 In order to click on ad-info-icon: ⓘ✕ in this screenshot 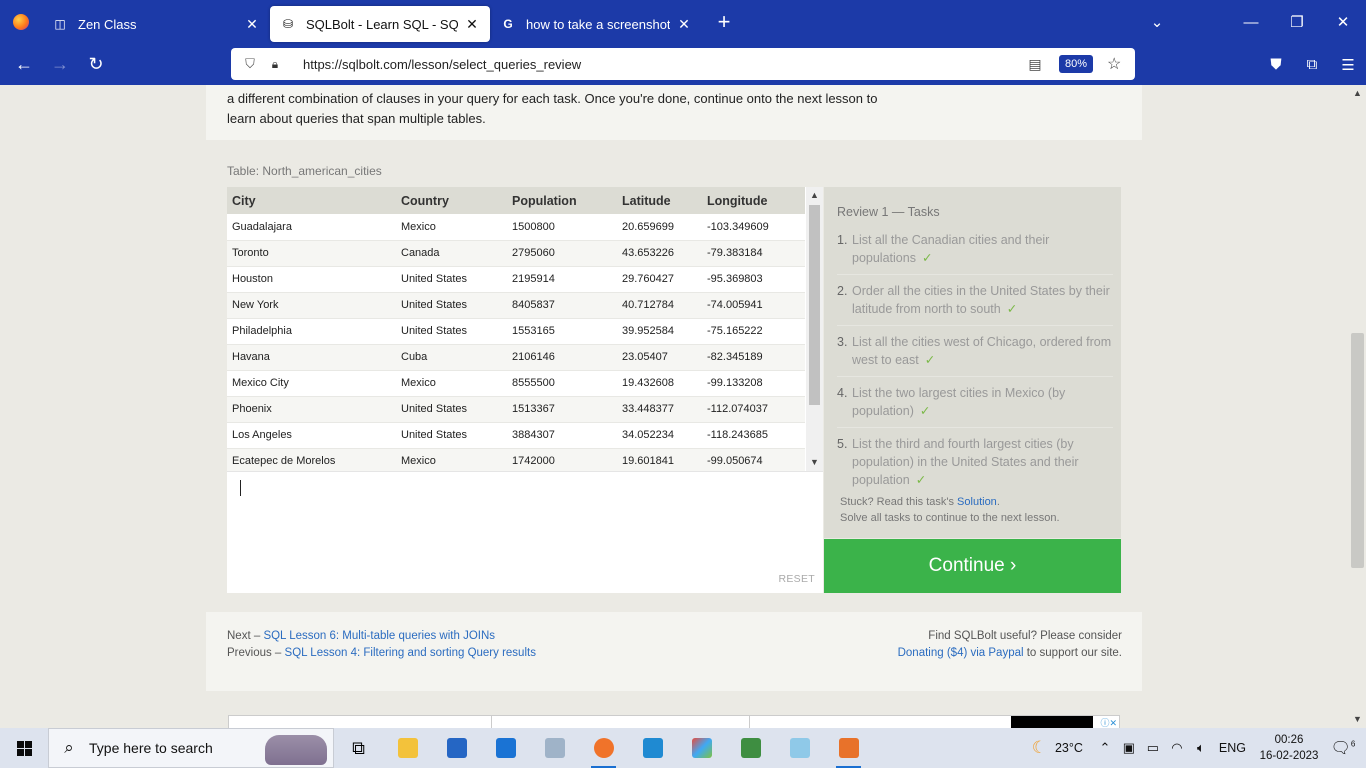, I will do `click(1108, 722)`.